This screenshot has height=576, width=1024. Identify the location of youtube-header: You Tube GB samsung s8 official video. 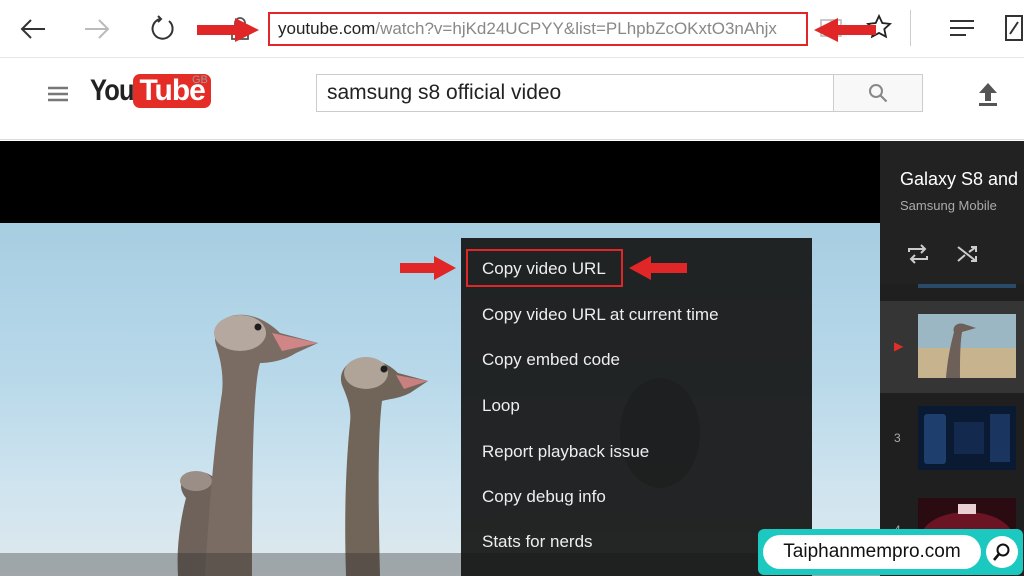
(512, 99).